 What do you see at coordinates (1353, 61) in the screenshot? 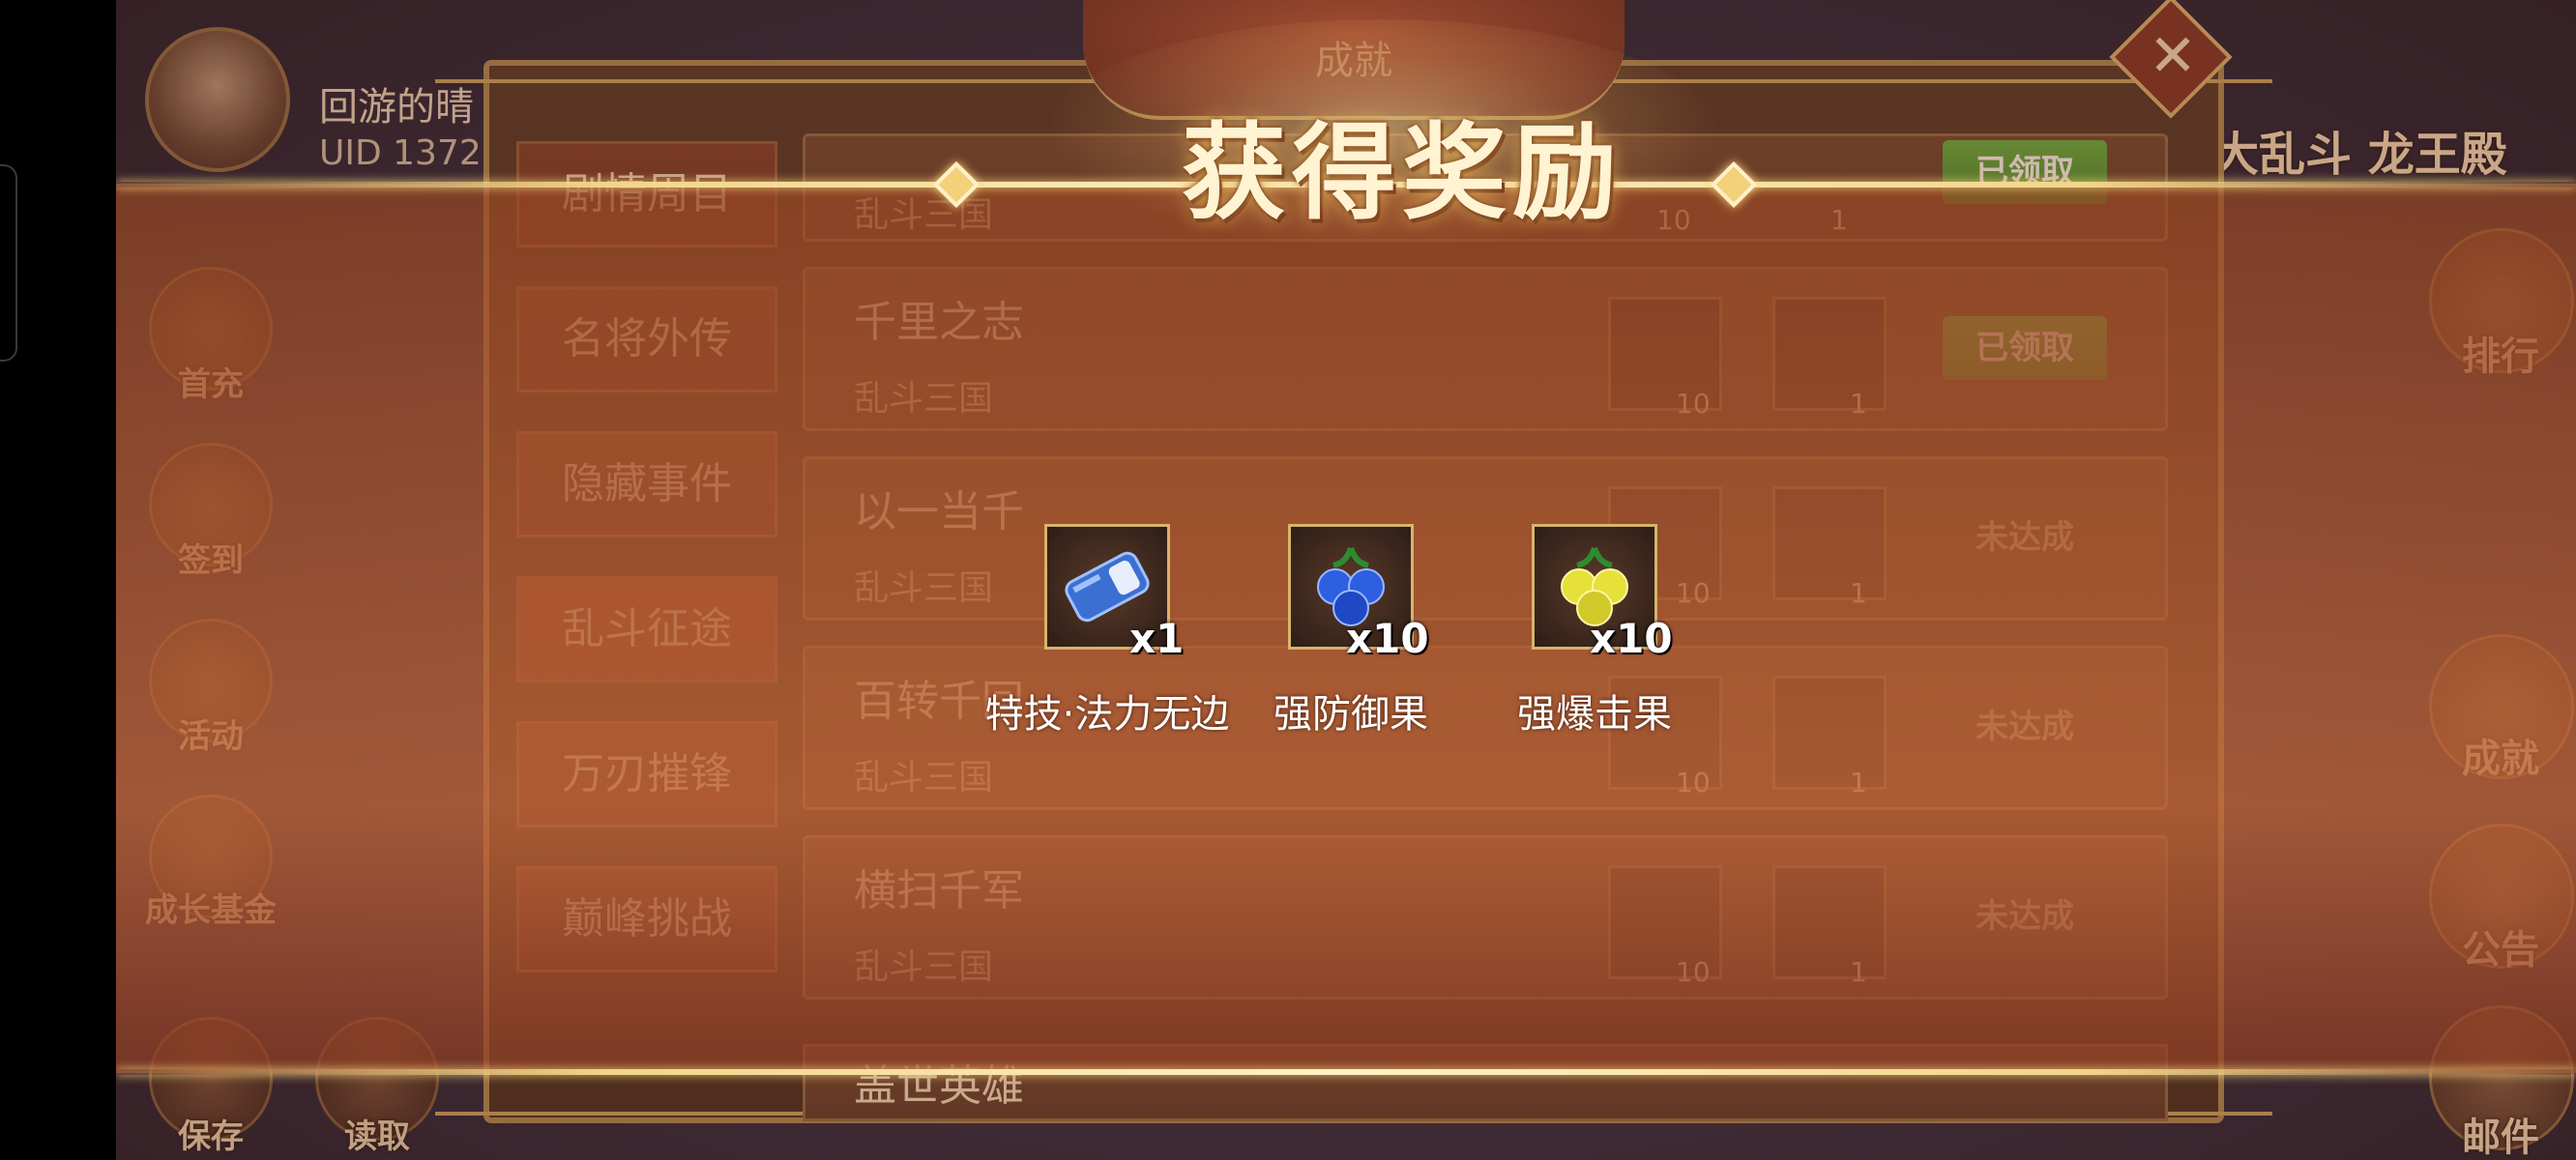
I see `panel-header-title: 成就` at bounding box center [1353, 61].